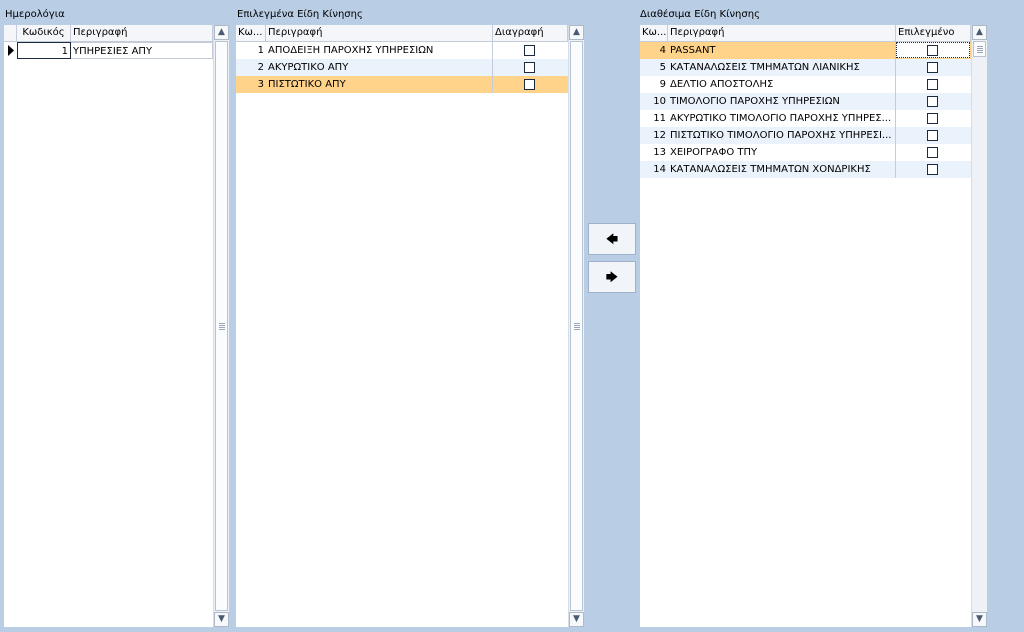 This screenshot has height=632, width=1024. I want to click on available-col-desc: Περιγραφή, so click(782, 33).